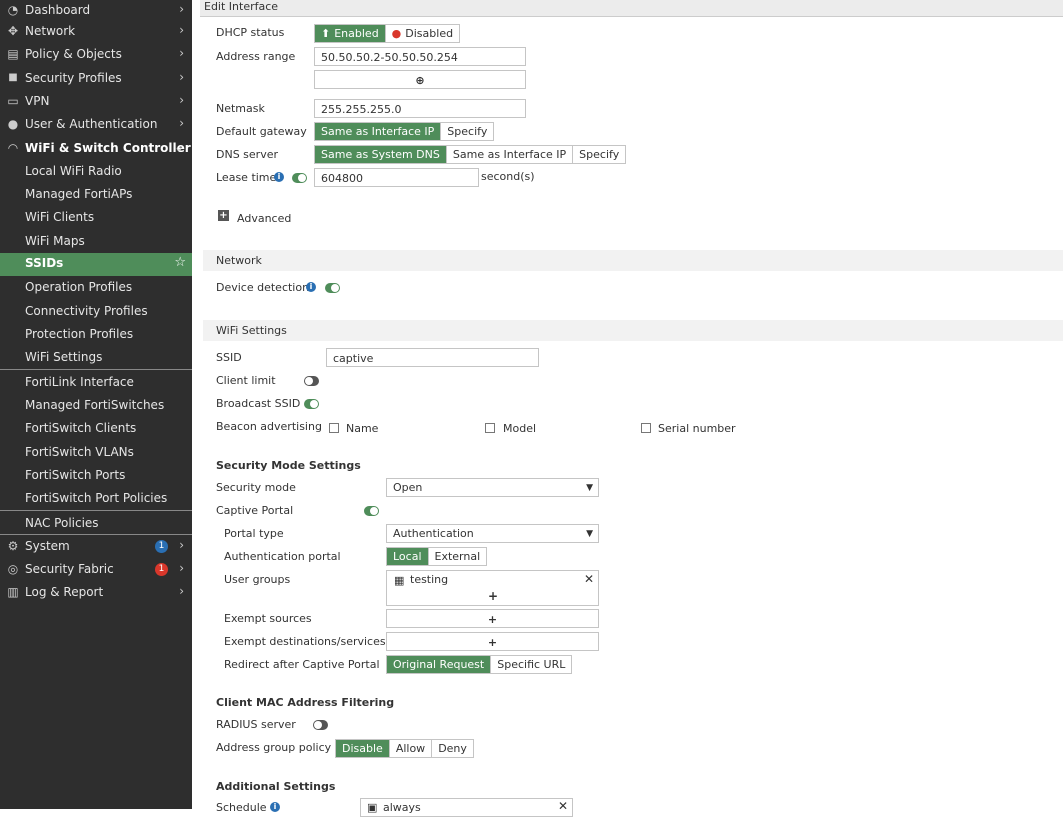  Describe the element at coordinates (633, 260) in the screenshot. I see `network-section-header: Network` at that location.